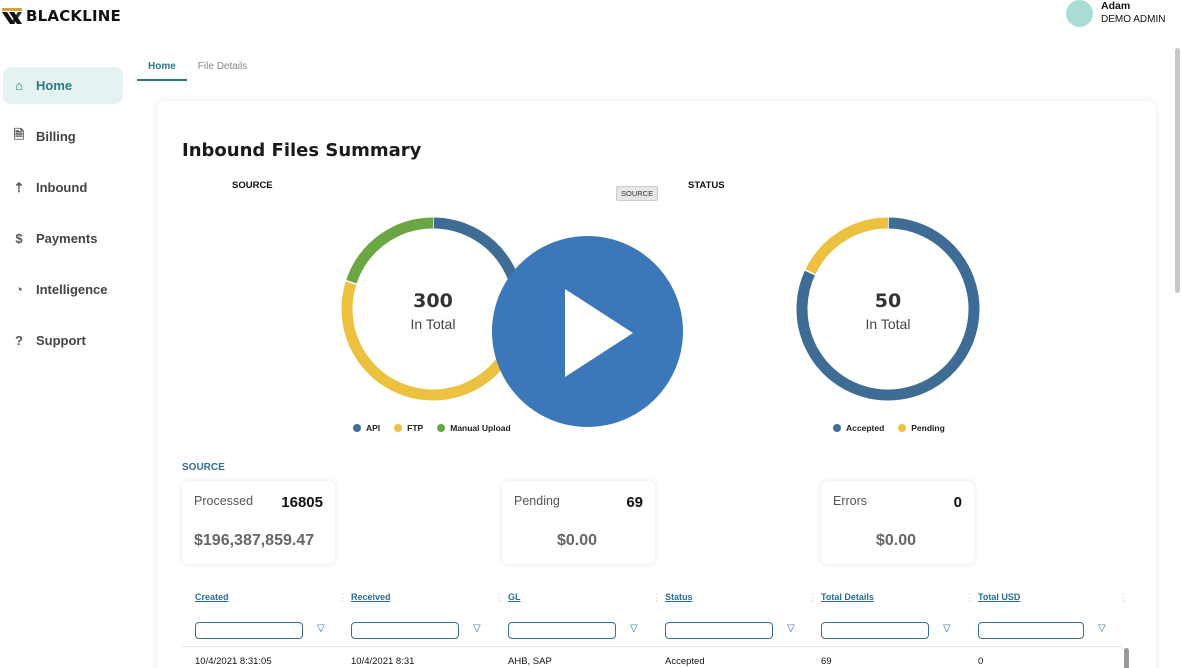 The image size is (1182, 668). What do you see at coordinates (371, 597) in the screenshot?
I see `column-header-received: Received` at bounding box center [371, 597].